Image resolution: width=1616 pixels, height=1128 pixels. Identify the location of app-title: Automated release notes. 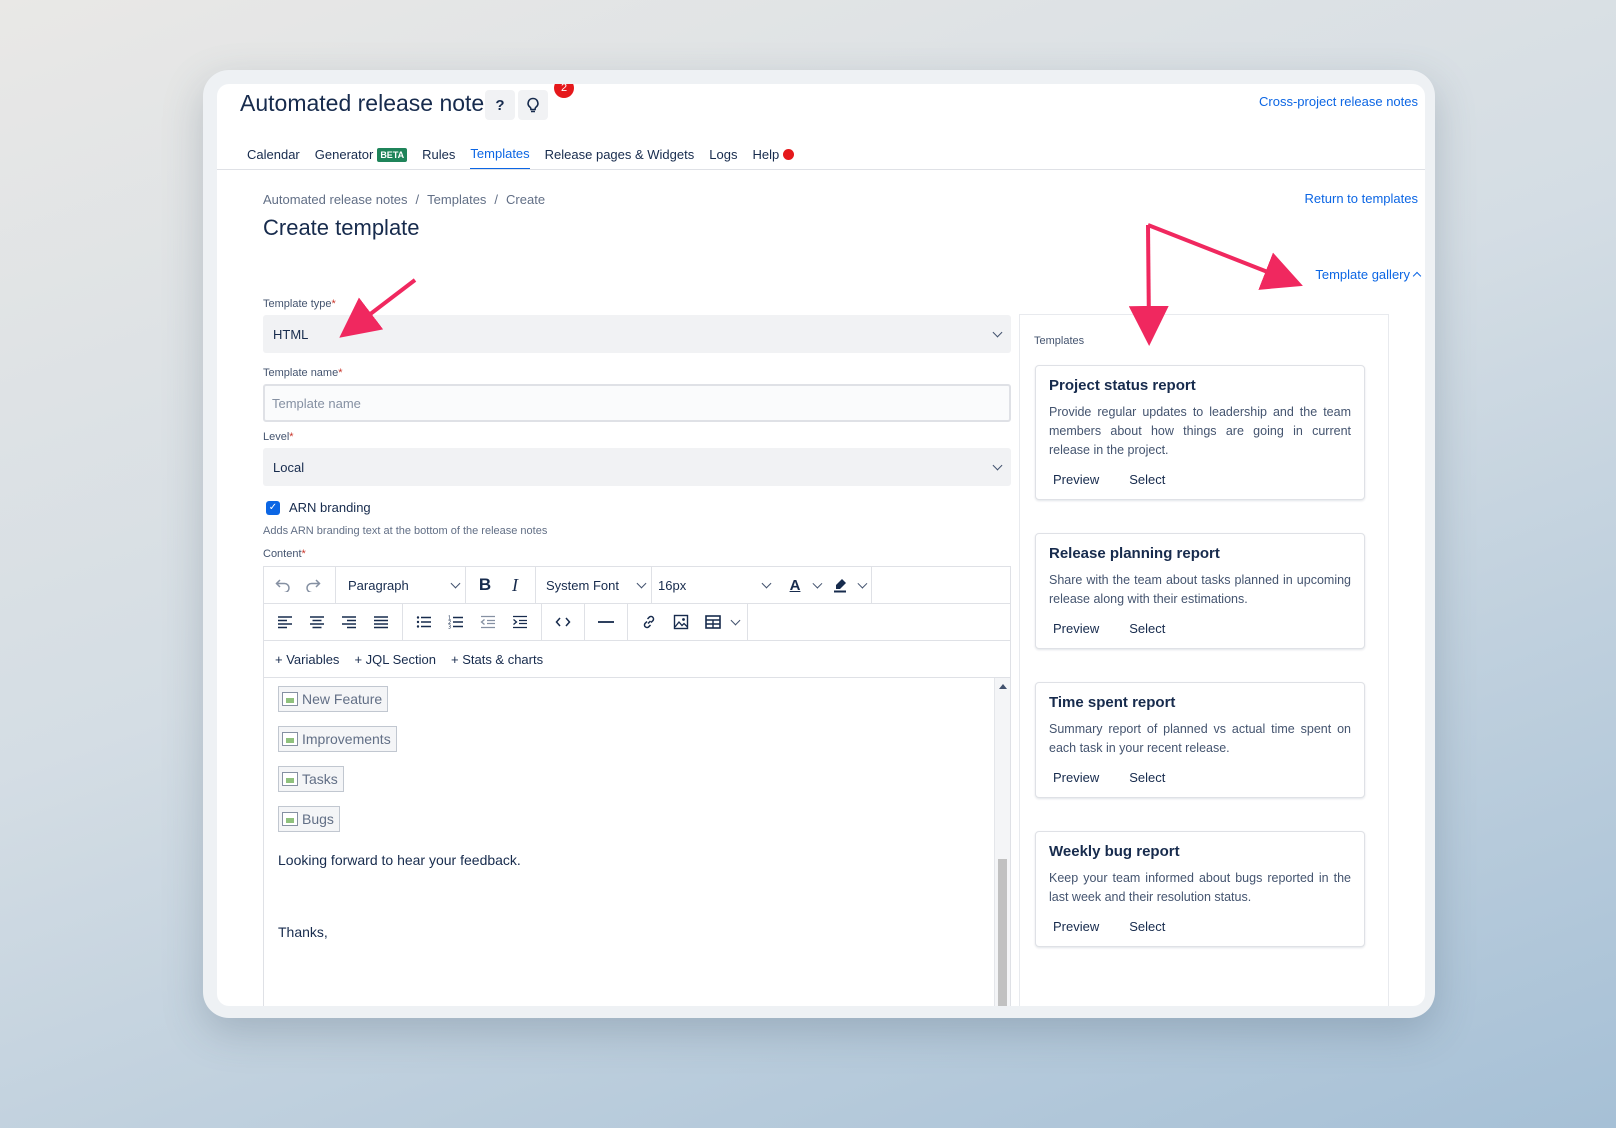
(368, 103).